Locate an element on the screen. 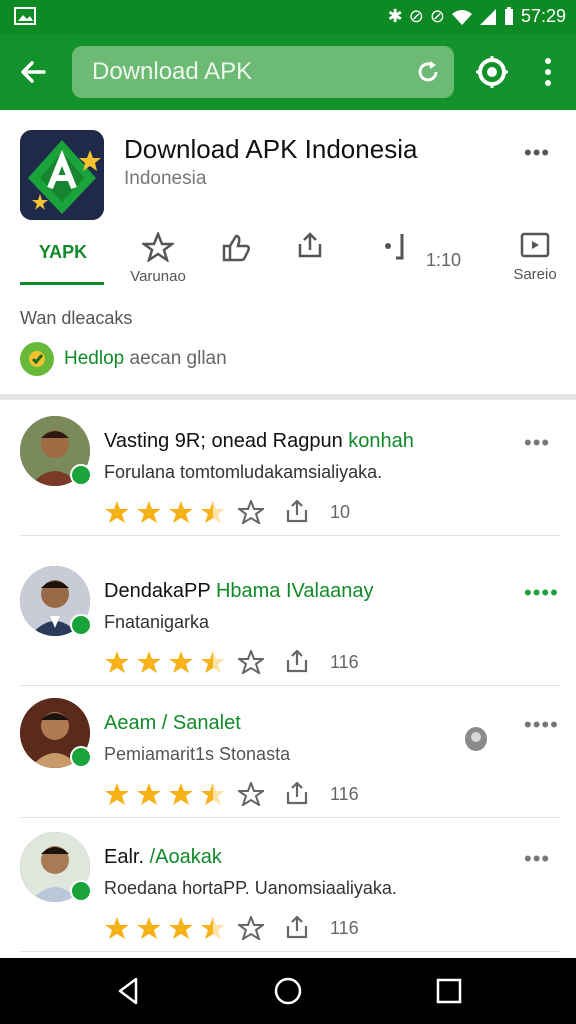 The width and height of the screenshot is (576, 1024). review-author: DendakaPP Hbama IValaanay is located at coordinates (239, 591).